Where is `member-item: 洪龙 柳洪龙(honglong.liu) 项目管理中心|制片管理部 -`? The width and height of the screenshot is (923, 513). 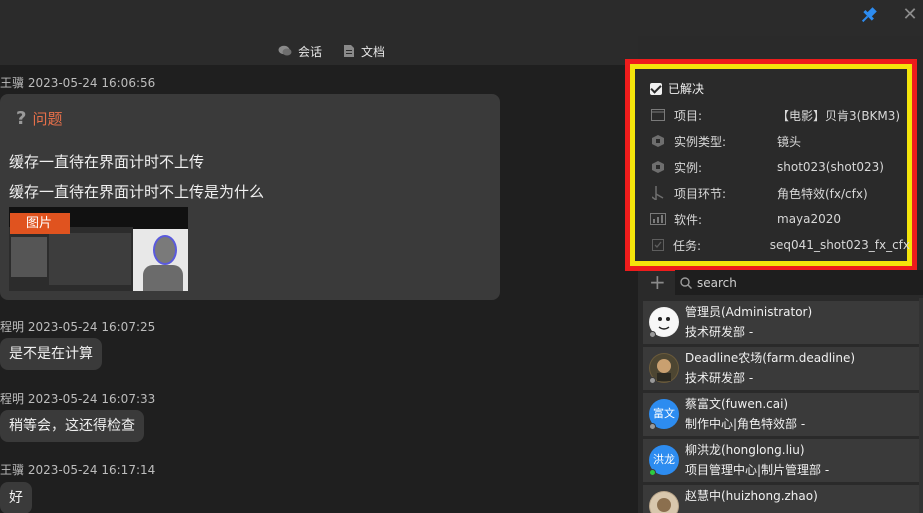 member-item: 洪龙 柳洪龙(honglong.liu) 项目管理中心|制片管理部 - is located at coordinates (781, 460).